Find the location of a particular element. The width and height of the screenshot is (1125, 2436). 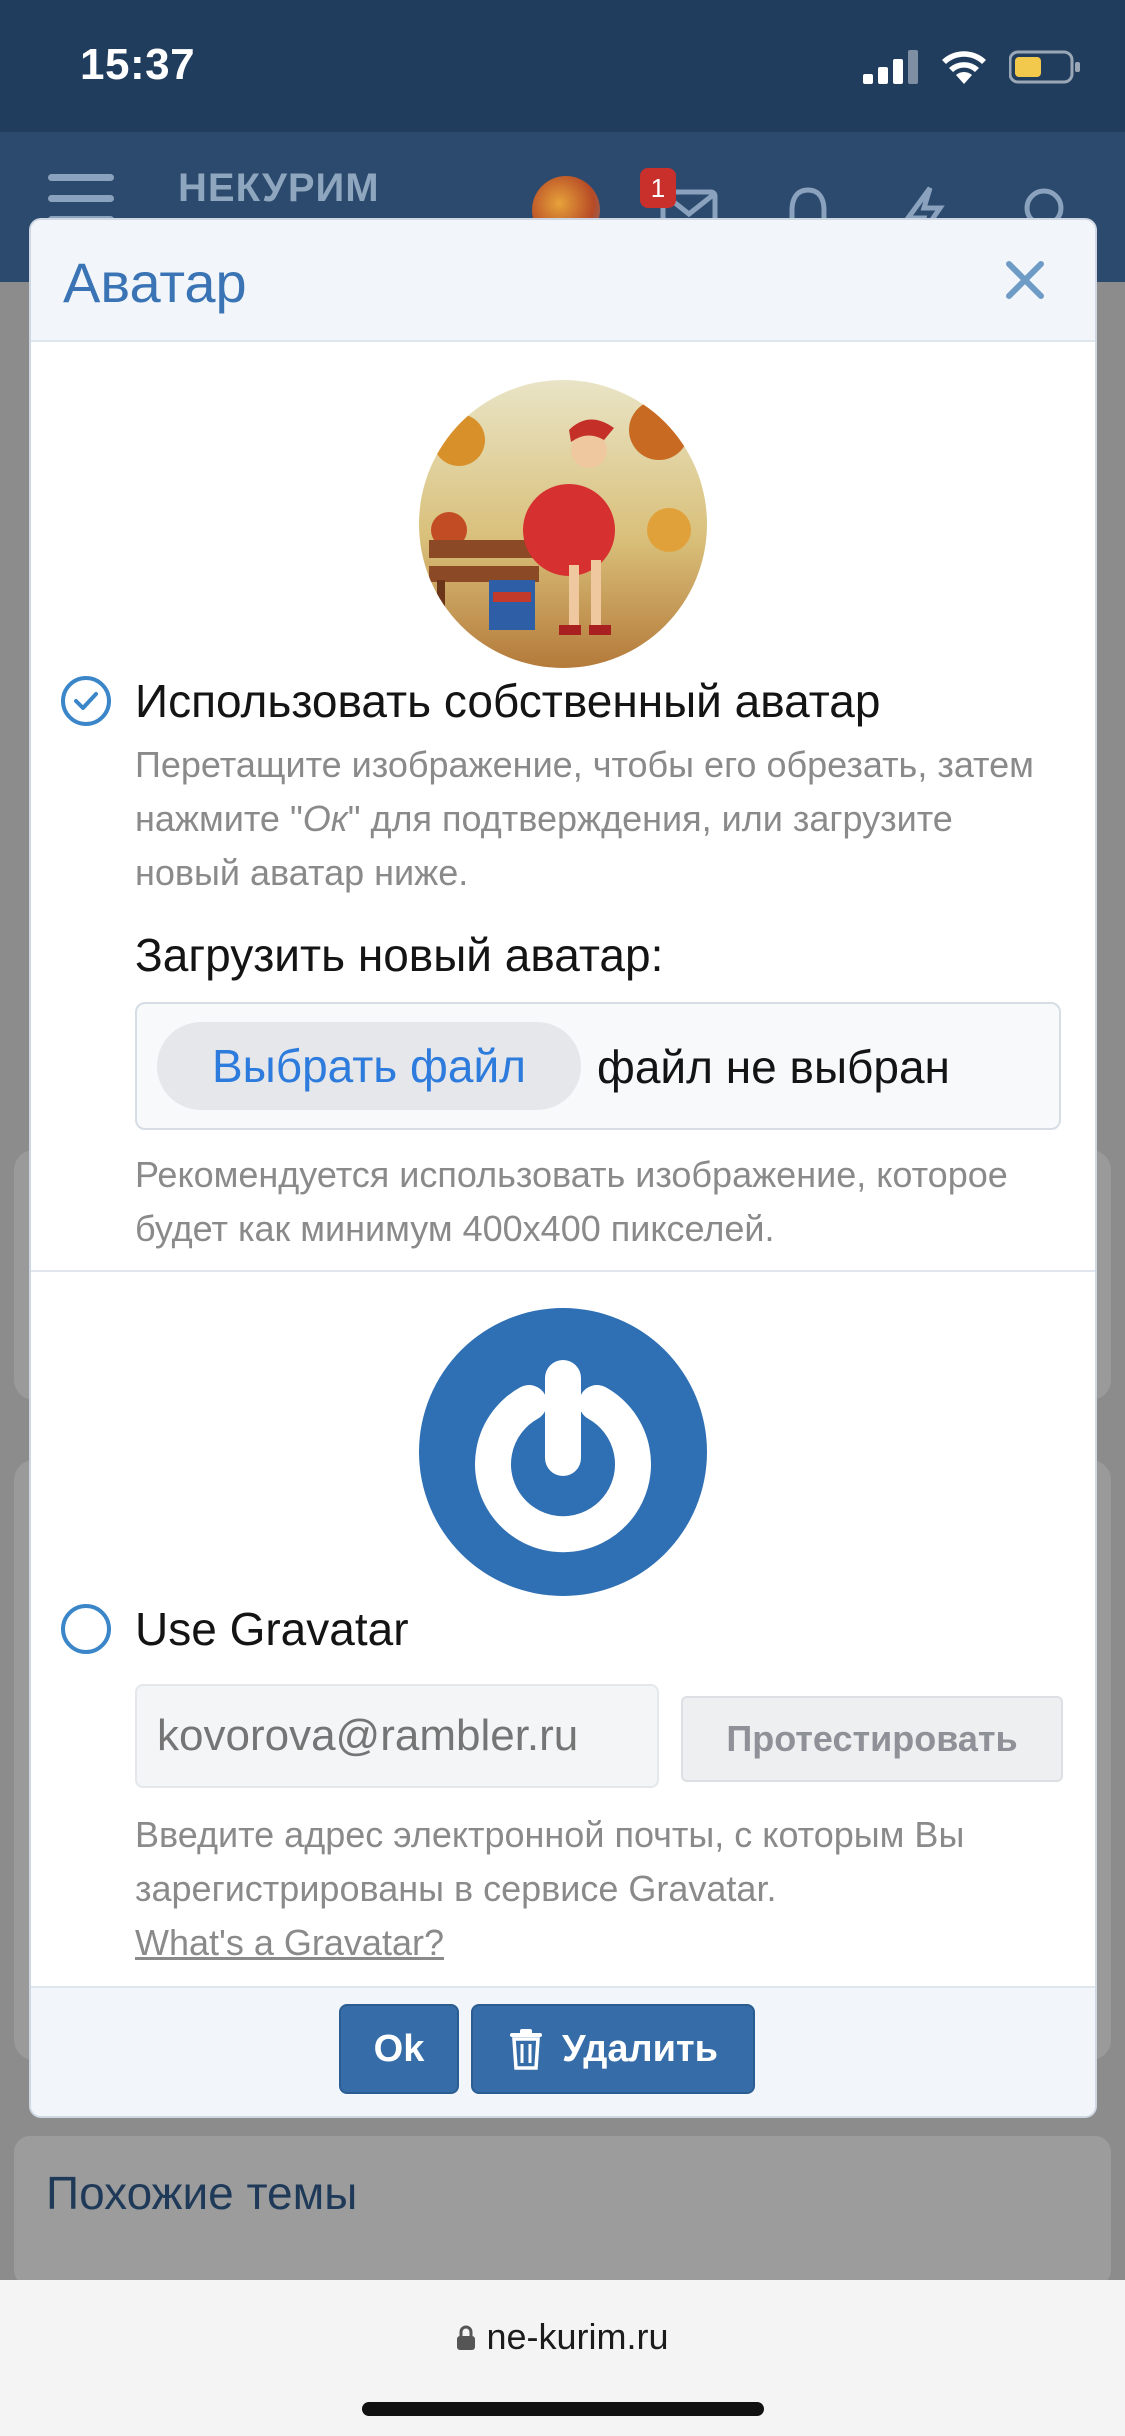

status-bar: 15:37 is located at coordinates (562, 66).